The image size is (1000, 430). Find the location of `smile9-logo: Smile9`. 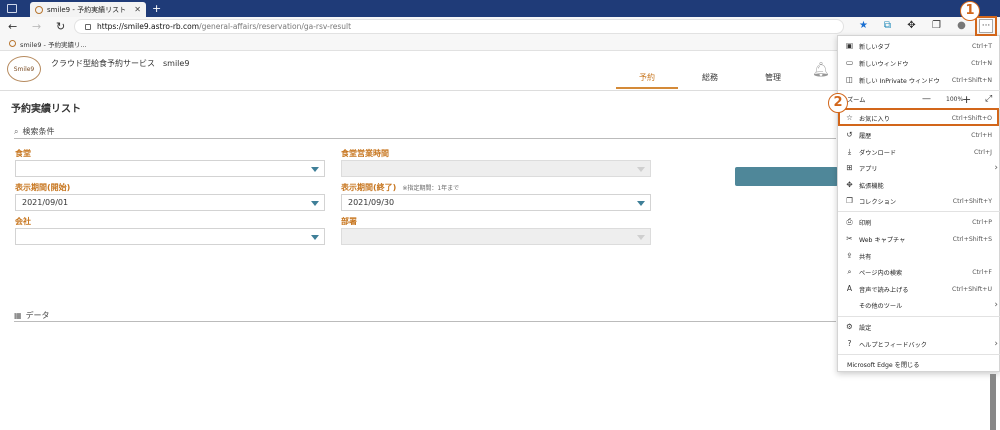

smile9-logo: Smile9 is located at coordinates (24, 69).